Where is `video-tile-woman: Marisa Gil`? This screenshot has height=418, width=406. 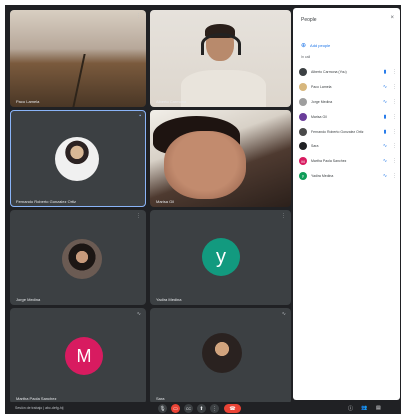 video-tile-woman: Marisa Gil is located at coordinates (220, 158).